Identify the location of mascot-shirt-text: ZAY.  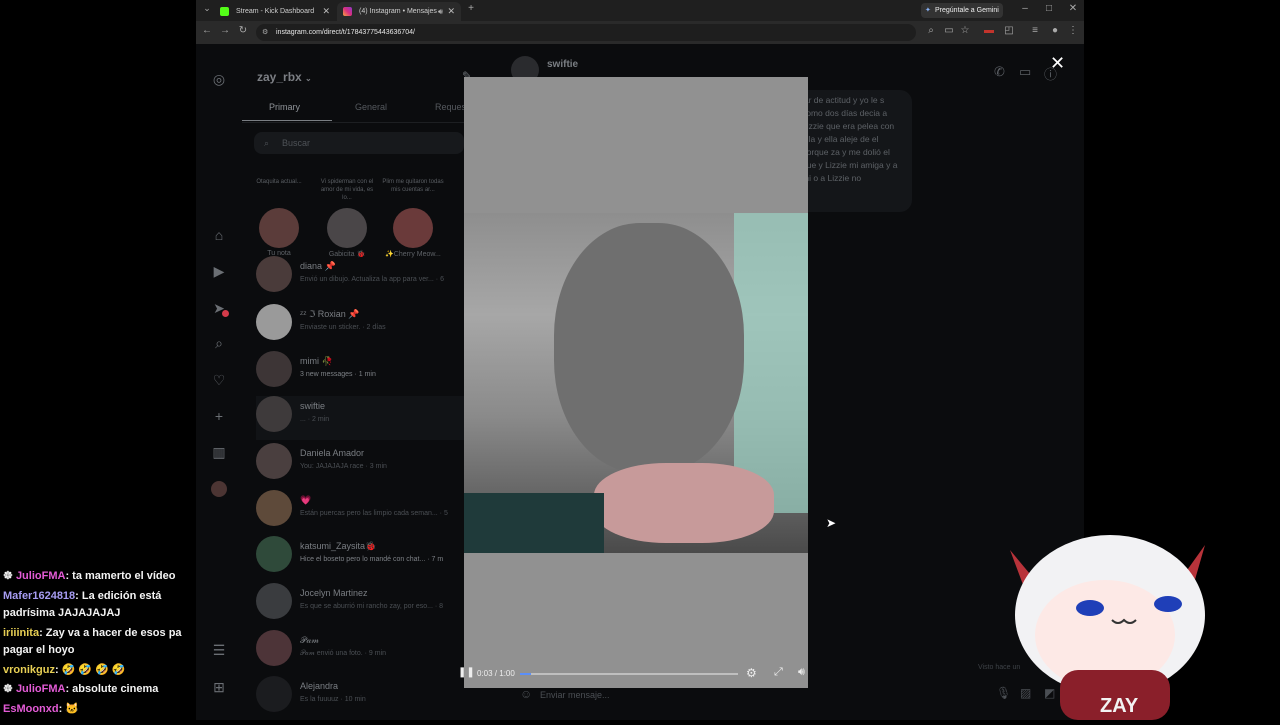
(1119, 706).